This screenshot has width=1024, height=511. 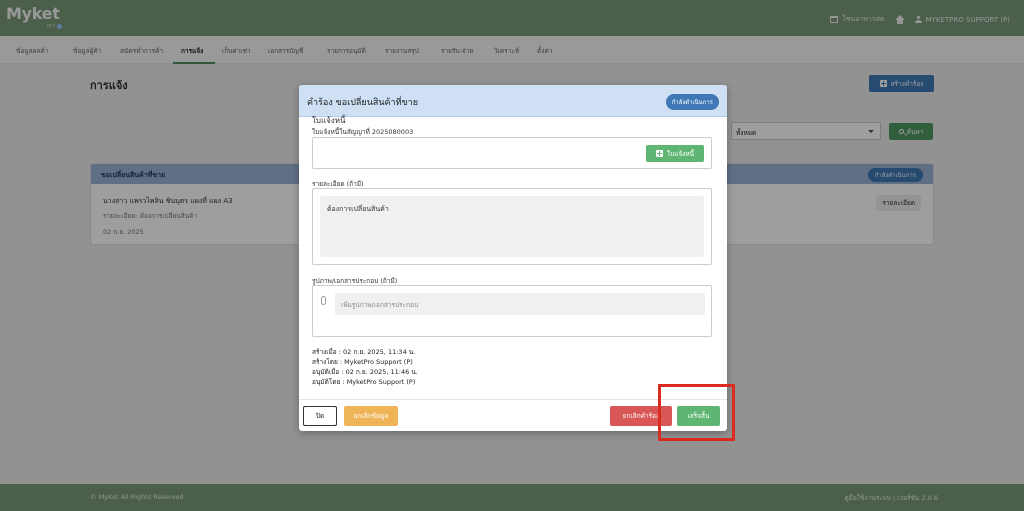 I want to click on meta-created-by: สร้างโดย : MyketPro Support (P), so click(x=362, y=362).